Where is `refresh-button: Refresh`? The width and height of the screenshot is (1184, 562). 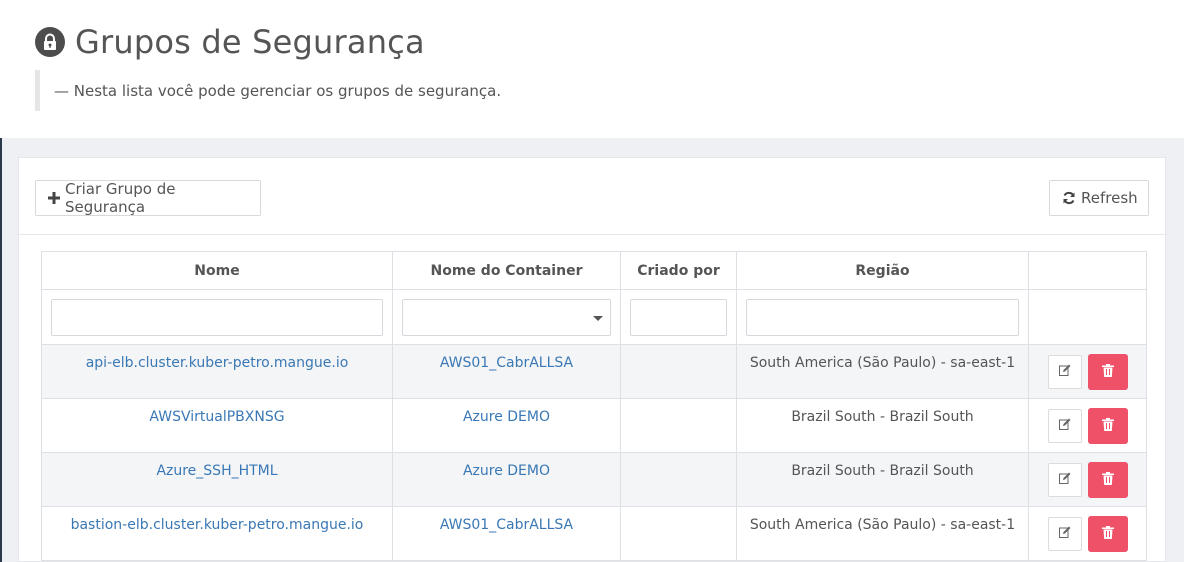 refresh-button: Refresh is located at coordinates (1099, 198).